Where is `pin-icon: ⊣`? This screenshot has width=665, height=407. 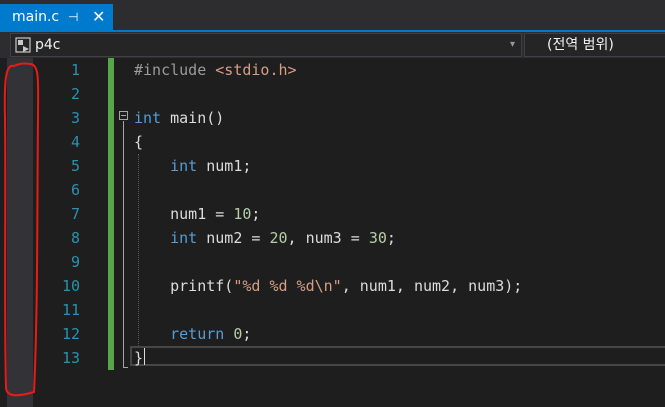
pin-icon: ⊣ is located at coordinates (73, 17).